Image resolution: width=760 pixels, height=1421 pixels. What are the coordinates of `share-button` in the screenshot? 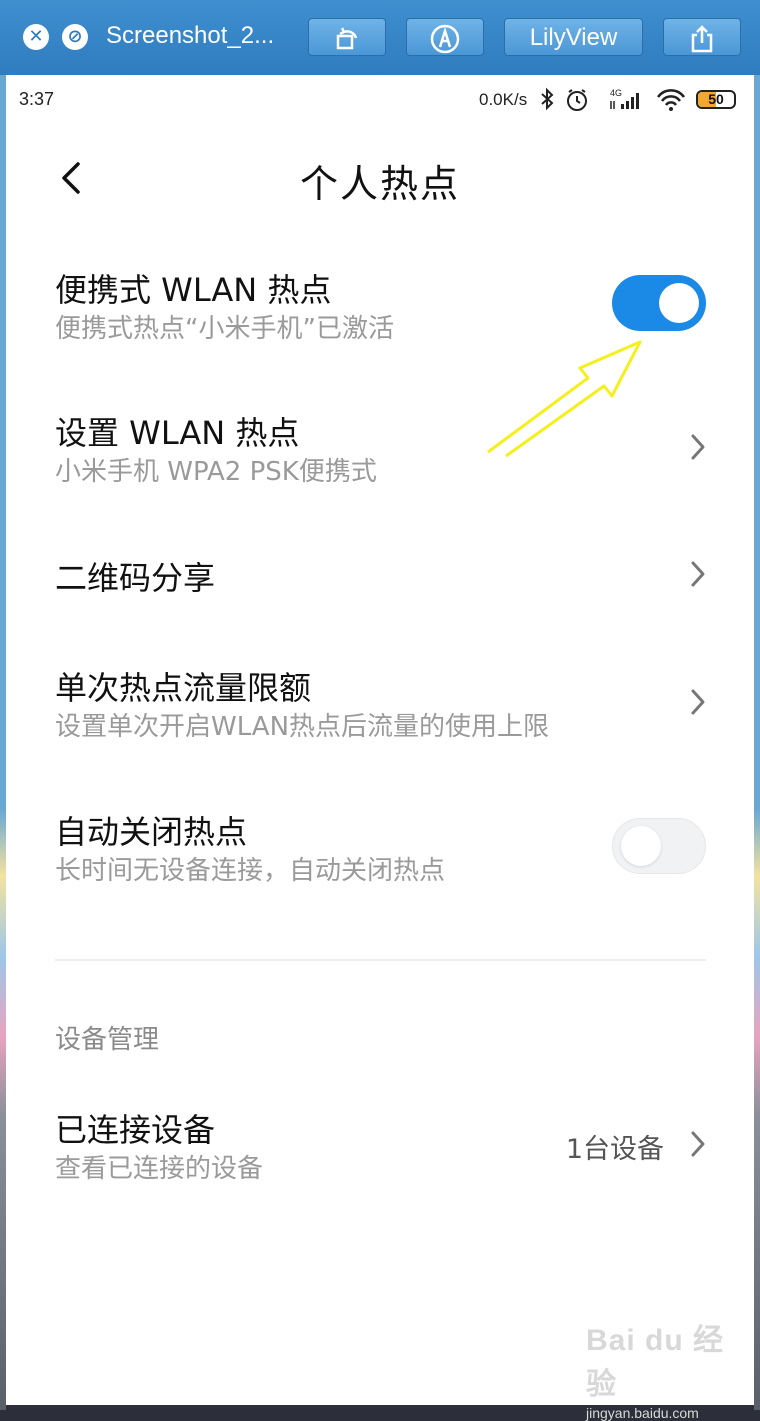 It's located at (702, 37).